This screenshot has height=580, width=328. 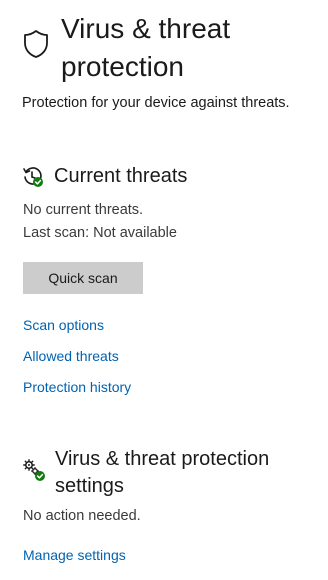 What do you see at coordinates (82, 516) in the screenshot?
I see `settings-status-text: No action needed.` at bounding box center [82, 516].